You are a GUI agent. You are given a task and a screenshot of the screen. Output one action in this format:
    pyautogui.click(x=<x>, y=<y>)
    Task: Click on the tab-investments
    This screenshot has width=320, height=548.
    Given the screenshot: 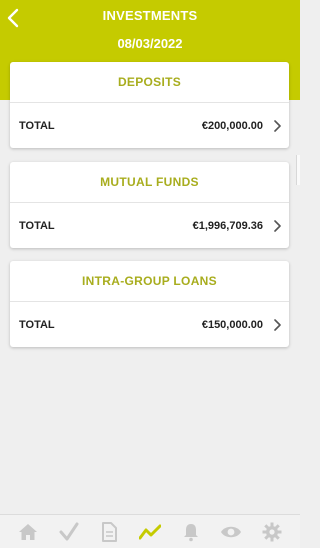 What is the action you would take?
    pyautogui.click(x=150, y=532)
    